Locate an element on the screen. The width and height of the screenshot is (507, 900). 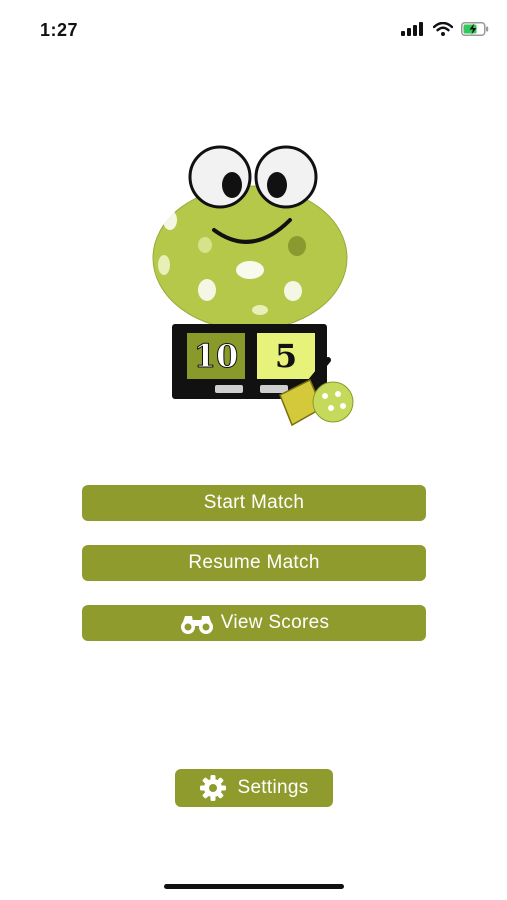
app-logo: 10 5 is located at coordinates (253, 286).